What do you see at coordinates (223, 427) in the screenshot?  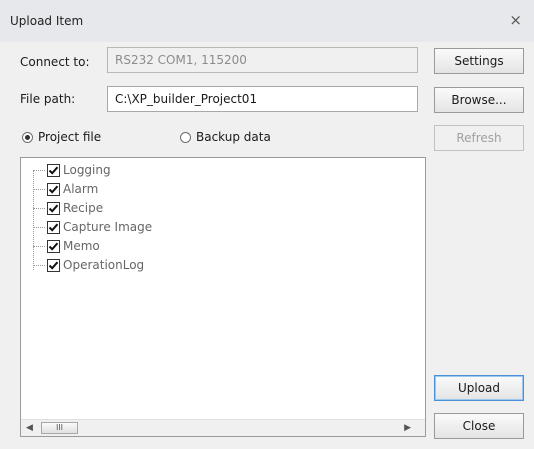 I see `horizontal-scrollbar: ◀ III ▶` at bounding box center [223, 427].